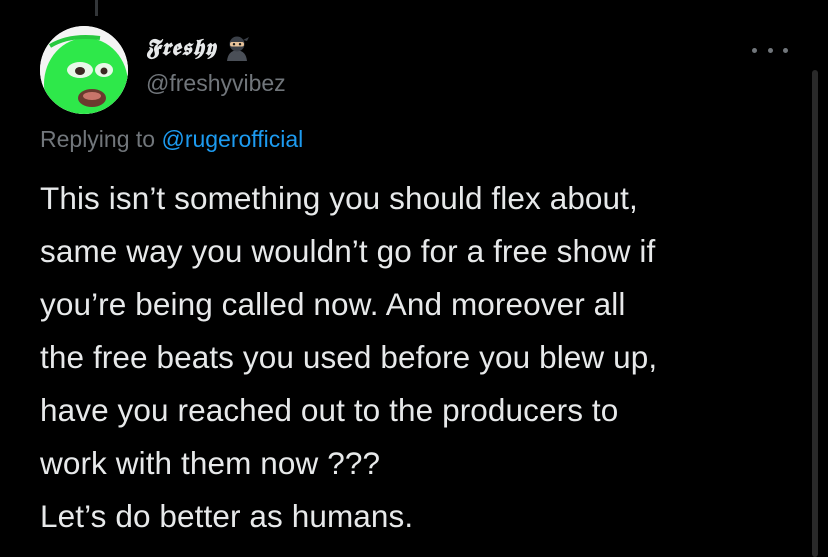 The width and height of the screenshot is (828, 557). Describe the element at coordinates (329, 410) in the screenshot. I see `tweet-text-line: have you reached out to the producers to` at that location.